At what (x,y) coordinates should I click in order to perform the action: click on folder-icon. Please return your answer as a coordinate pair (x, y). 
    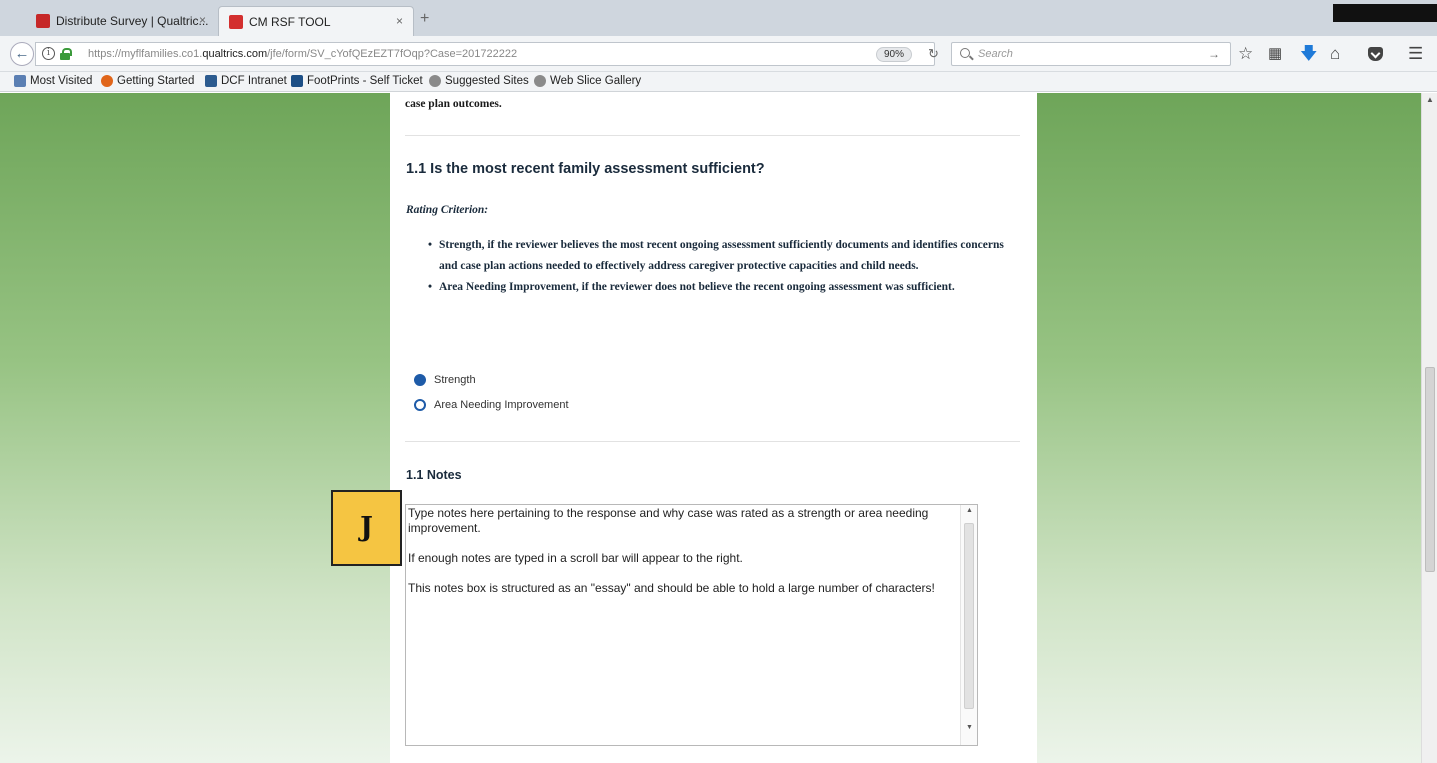
    Looking at the image, I should click on (20, 81).